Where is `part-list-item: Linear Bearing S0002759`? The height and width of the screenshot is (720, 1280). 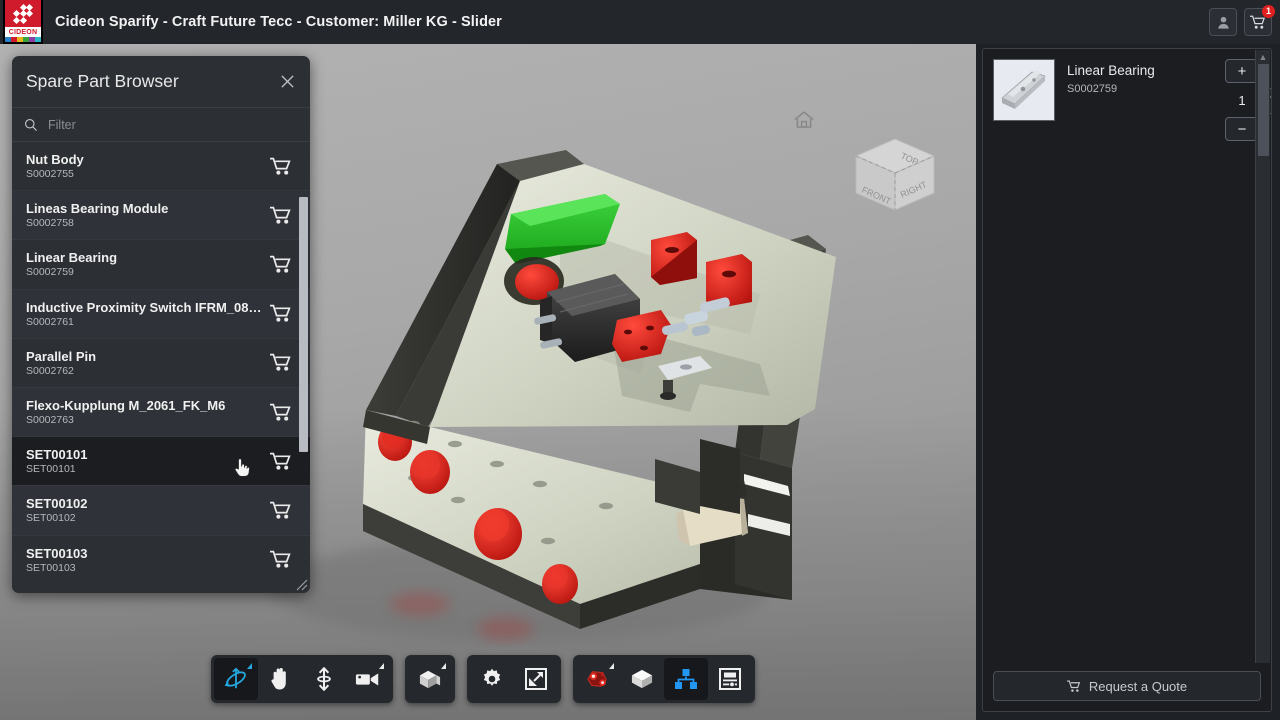
part-list-item: Linear Bearing S0002759 is located at coordinates (161, 265).